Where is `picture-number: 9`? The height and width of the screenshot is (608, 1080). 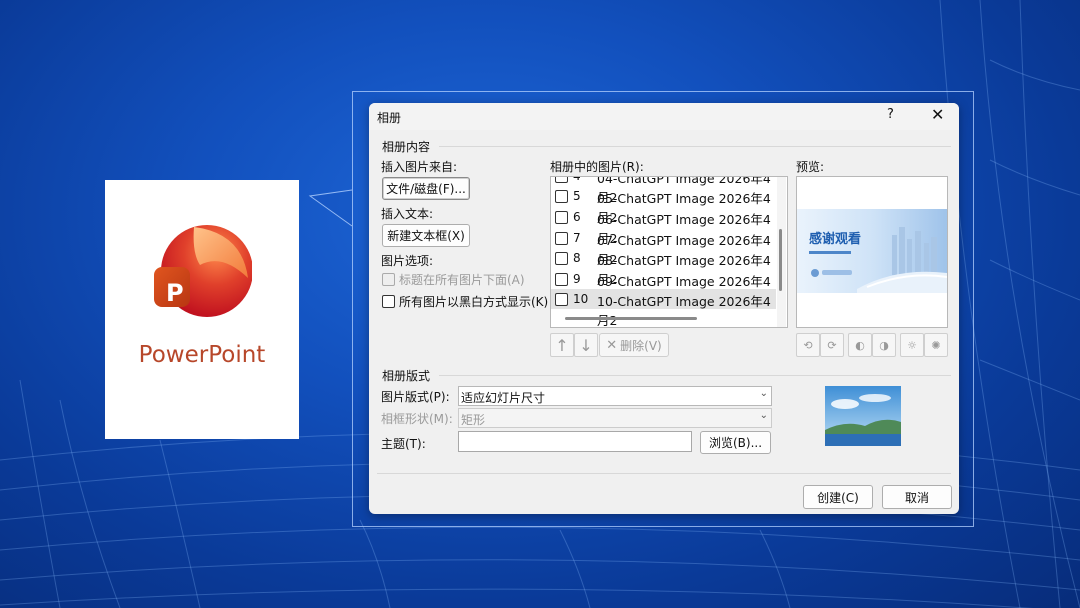 picture-number: 9 is located at coordinates (577, 279).